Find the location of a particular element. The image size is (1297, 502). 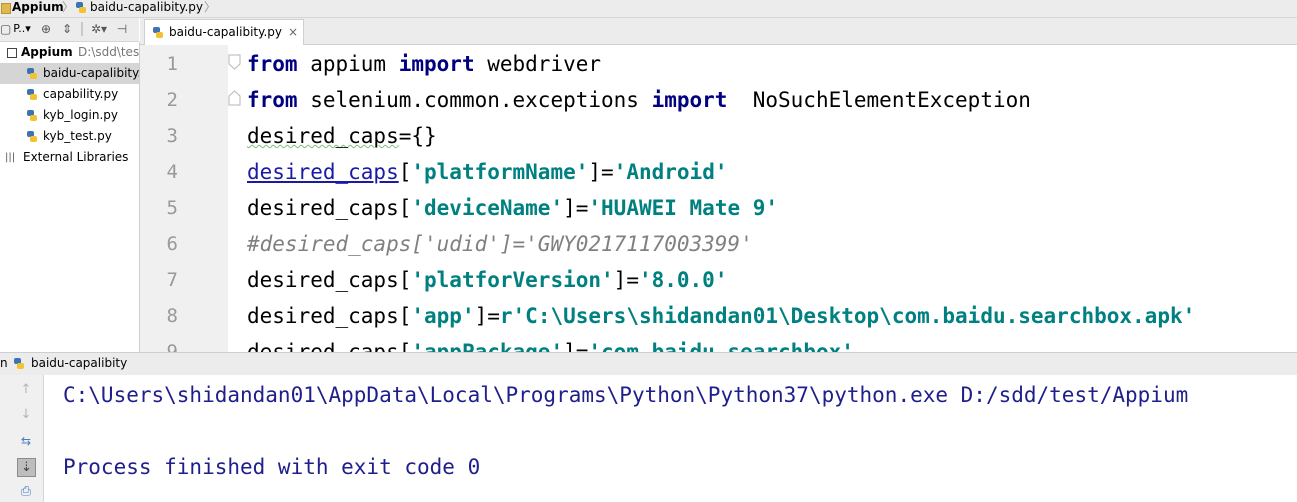

breadcrumb-file: baidu-capalibity.py is located at coordinates (146, 7).